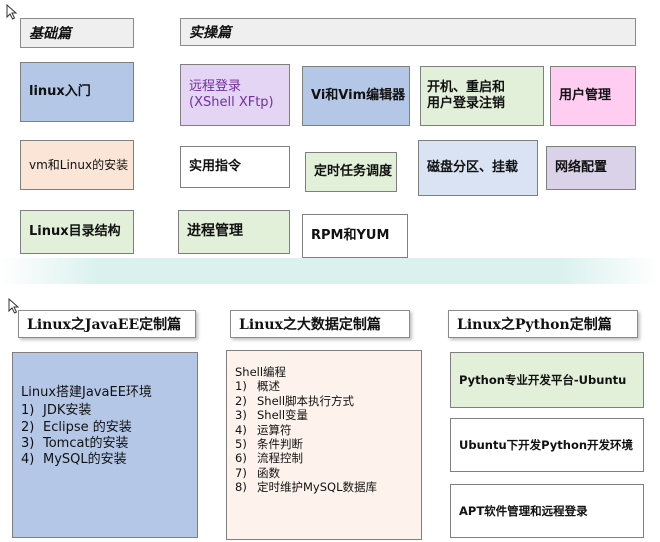 The width and height of the screenshot is (660, 542). I want to click on python-item-label: Python专业开发平台-Ubuntu, so click(543, 379).